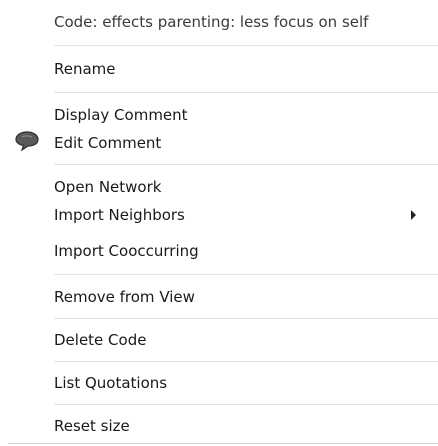 This screenshot has height=446, width=438. Describe the element at coordinates (108, 187) in the screenshot. I see `menu-item-label: Open Network` at that location.